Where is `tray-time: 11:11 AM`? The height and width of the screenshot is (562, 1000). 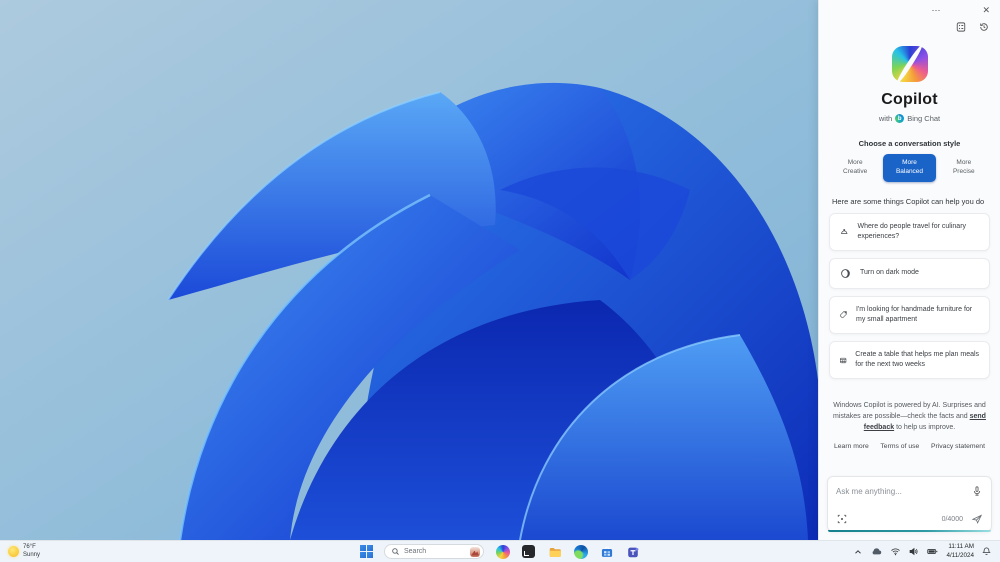
tray-time: 11:11 AM is located at coordinates (961, 547).